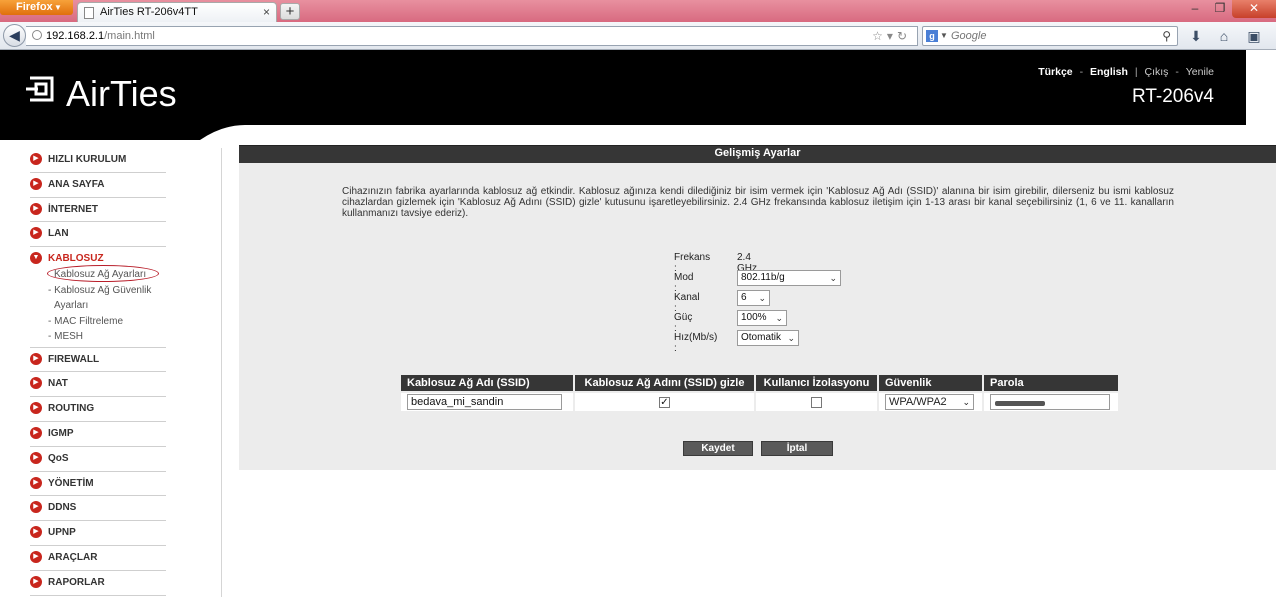  I want to click on minimize-button: –, so click(1195, 9).